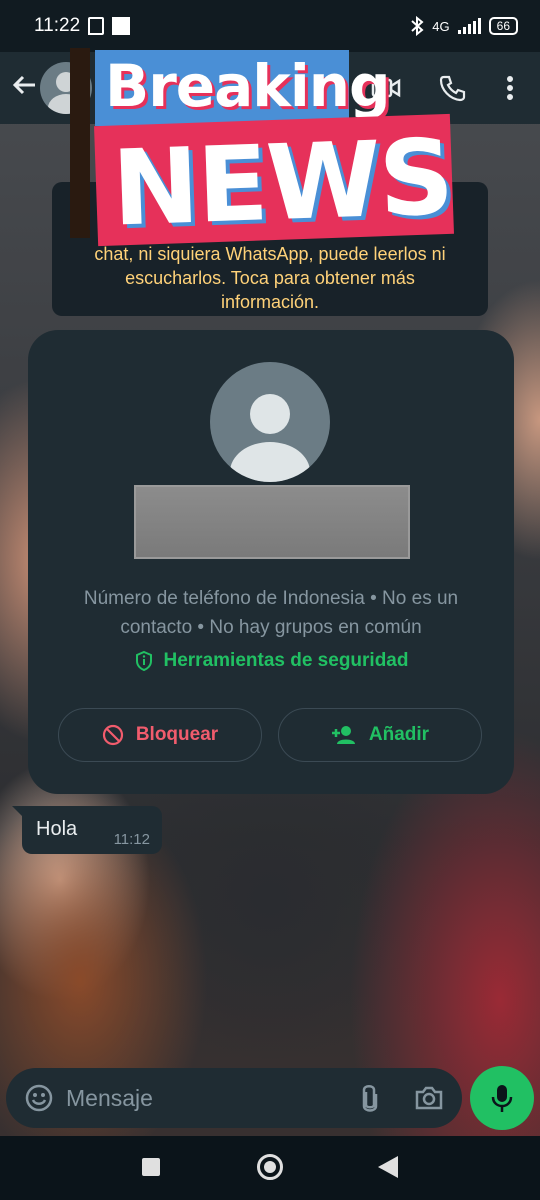  Describe the element at coordinates (234, 1098) in the screenshot. I see `message-composer: Mensaje` at that location.